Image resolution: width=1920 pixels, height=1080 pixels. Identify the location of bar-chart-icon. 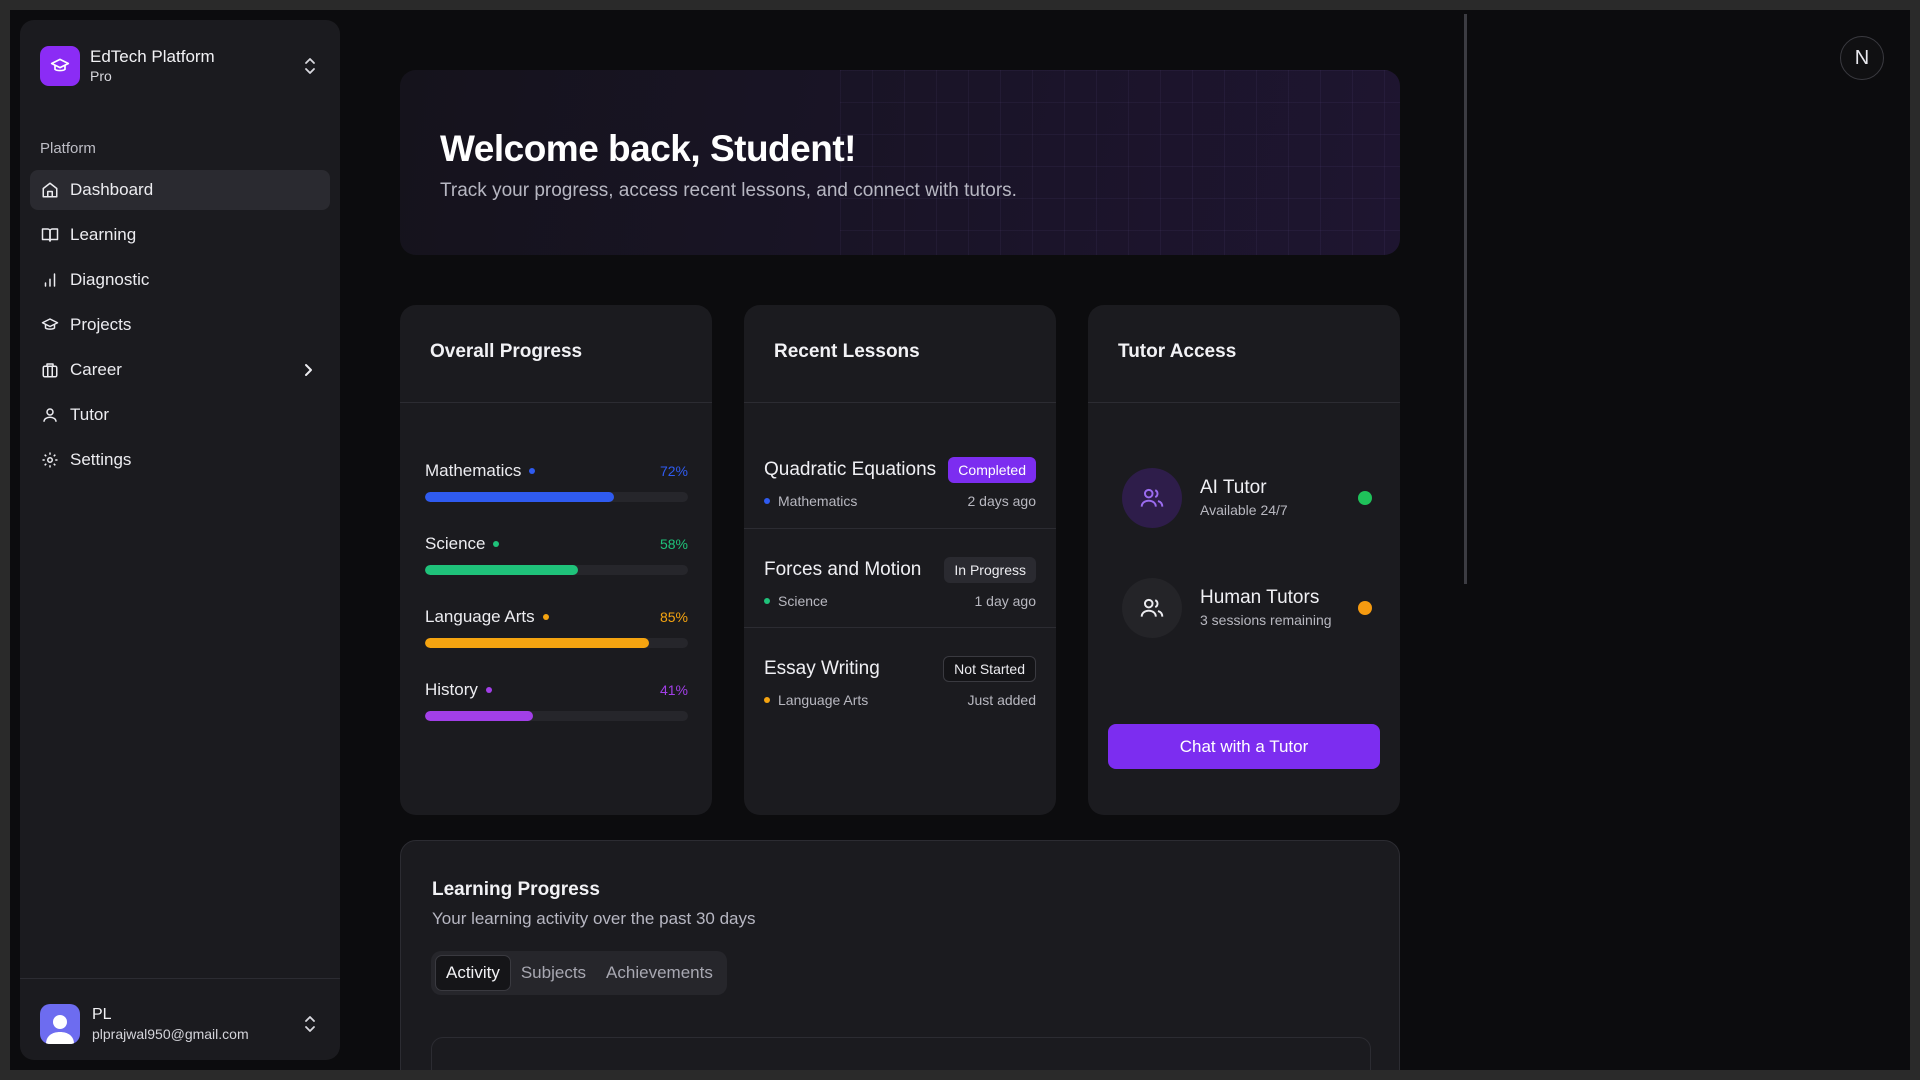
(50, 280).